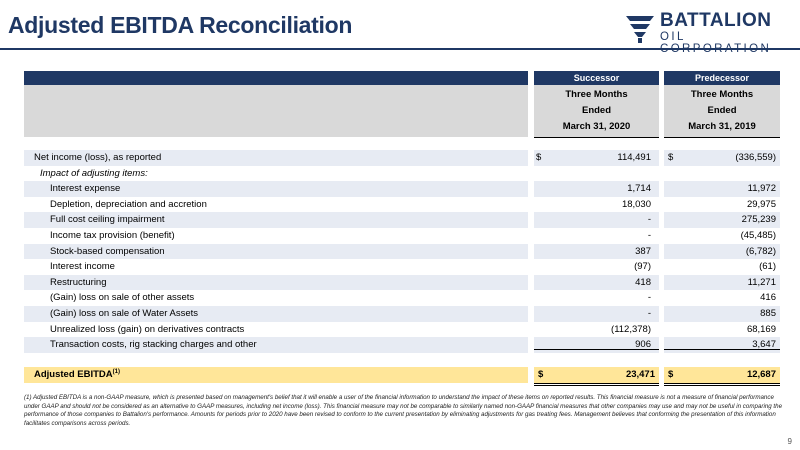 This screenshot has height=450, width=800. What do you see at coordinates (643, 251) in the screenshot?
I see `successor-value: 387` at bounding box center [643, 251].